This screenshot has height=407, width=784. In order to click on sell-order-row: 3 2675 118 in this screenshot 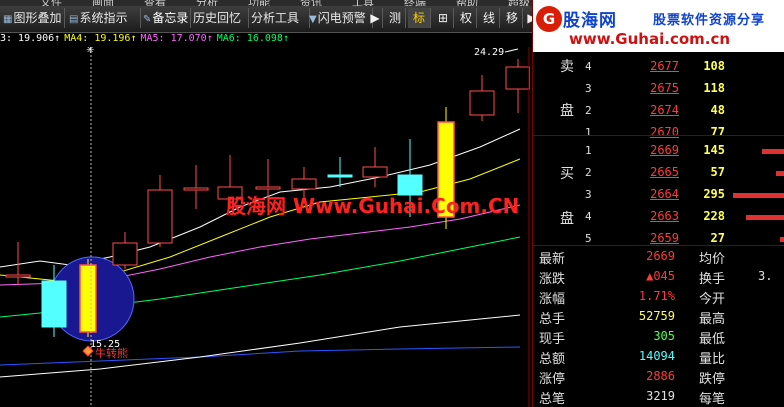, I will do `click(658, 89)`.